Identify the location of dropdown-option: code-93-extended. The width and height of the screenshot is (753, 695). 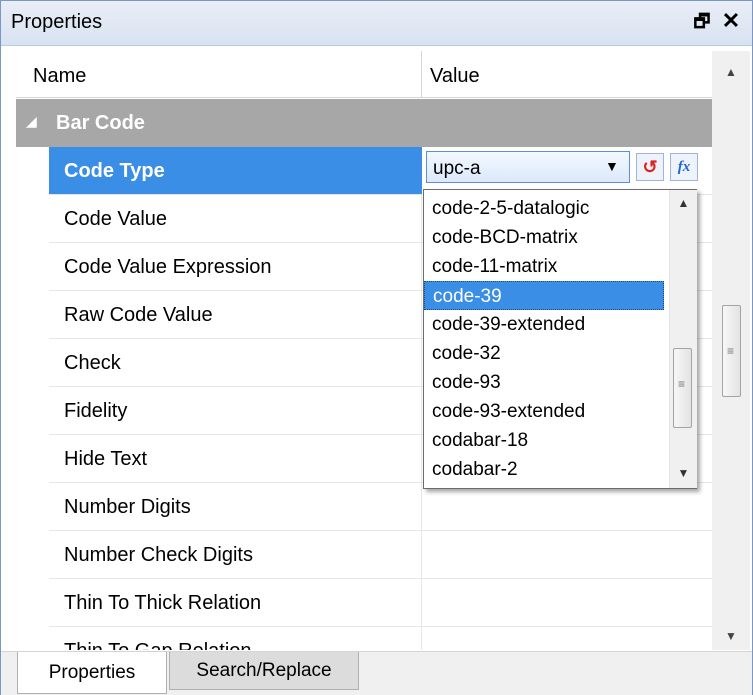
(544, 411).